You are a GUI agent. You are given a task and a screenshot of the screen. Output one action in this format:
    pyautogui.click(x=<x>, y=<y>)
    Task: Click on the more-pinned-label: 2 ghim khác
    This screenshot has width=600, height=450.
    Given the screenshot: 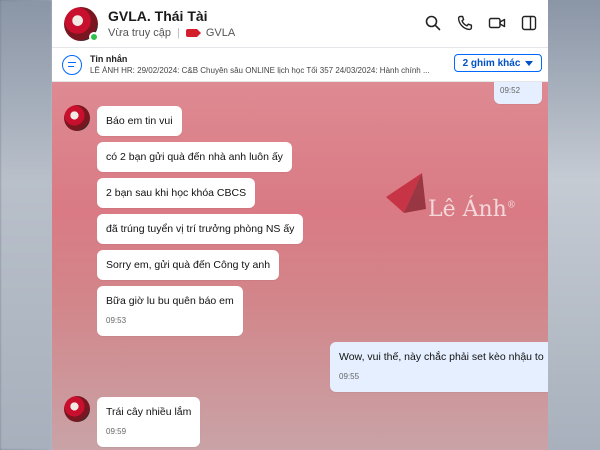 What is the action you would take?
    pyautogui.click(x=491, y=63)
    